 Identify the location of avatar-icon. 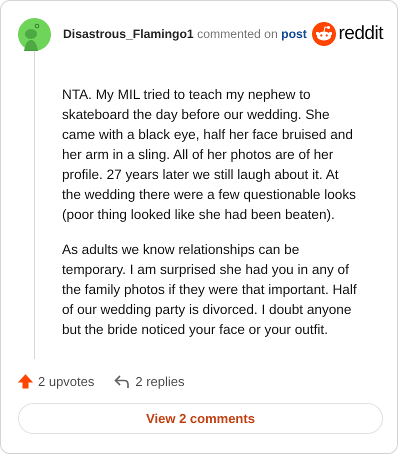
(34, 34).